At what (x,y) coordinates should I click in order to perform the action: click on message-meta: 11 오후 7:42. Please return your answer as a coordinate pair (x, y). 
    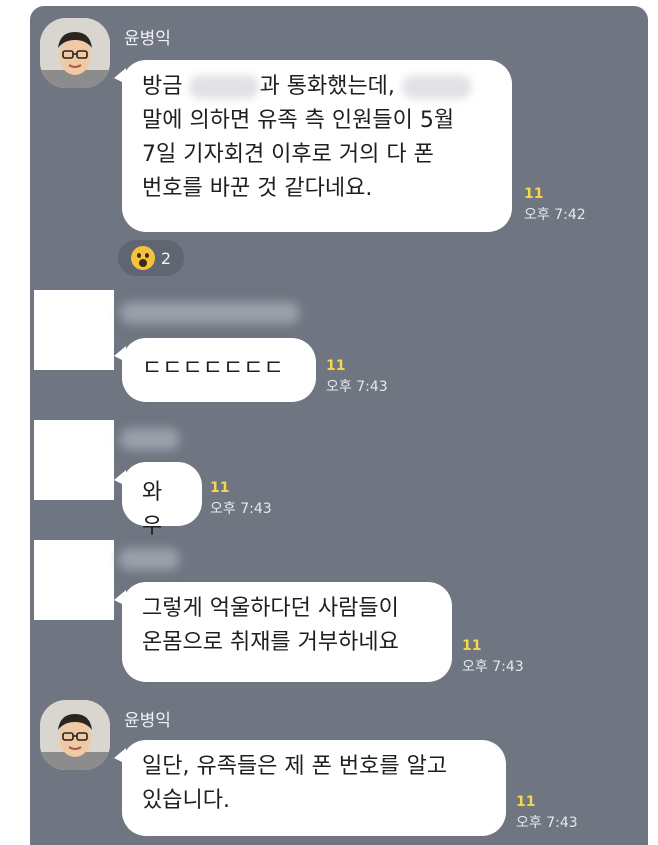
    Looking at the image, I should click on (555, 205).